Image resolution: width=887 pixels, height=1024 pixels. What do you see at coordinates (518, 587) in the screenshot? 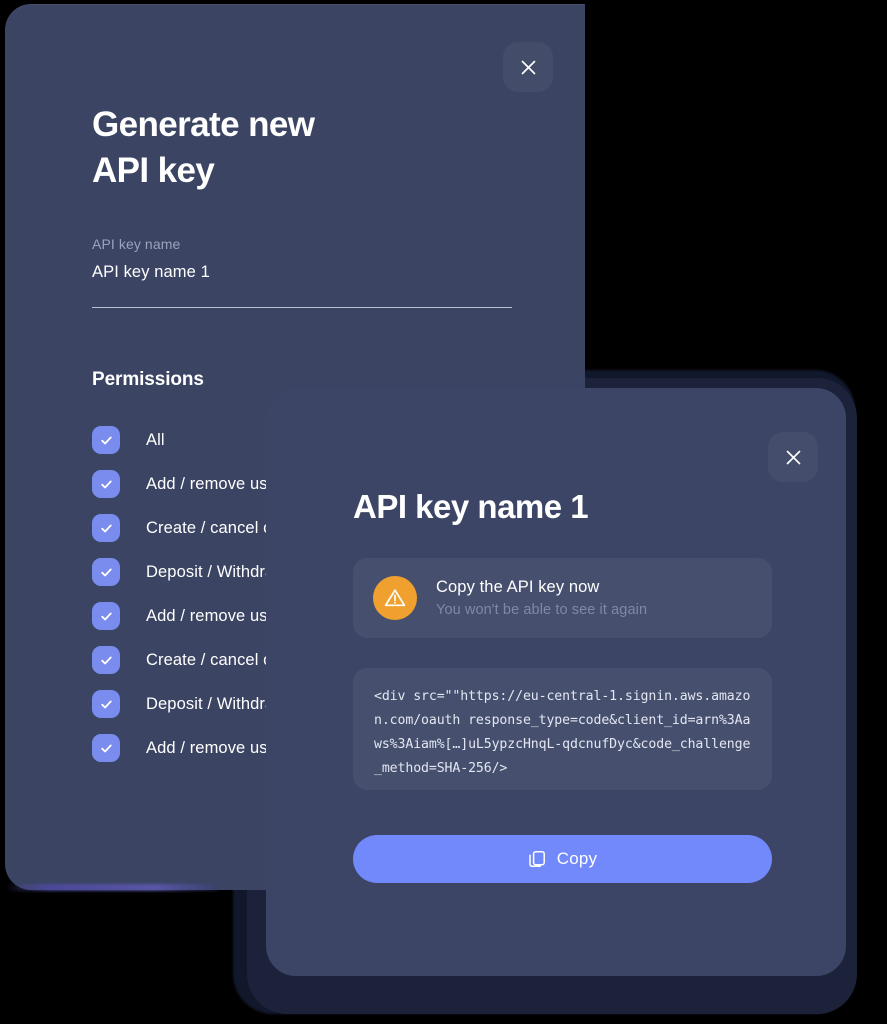
I see `warning-title: Copy the API key now` at bounding box center [518, 587].